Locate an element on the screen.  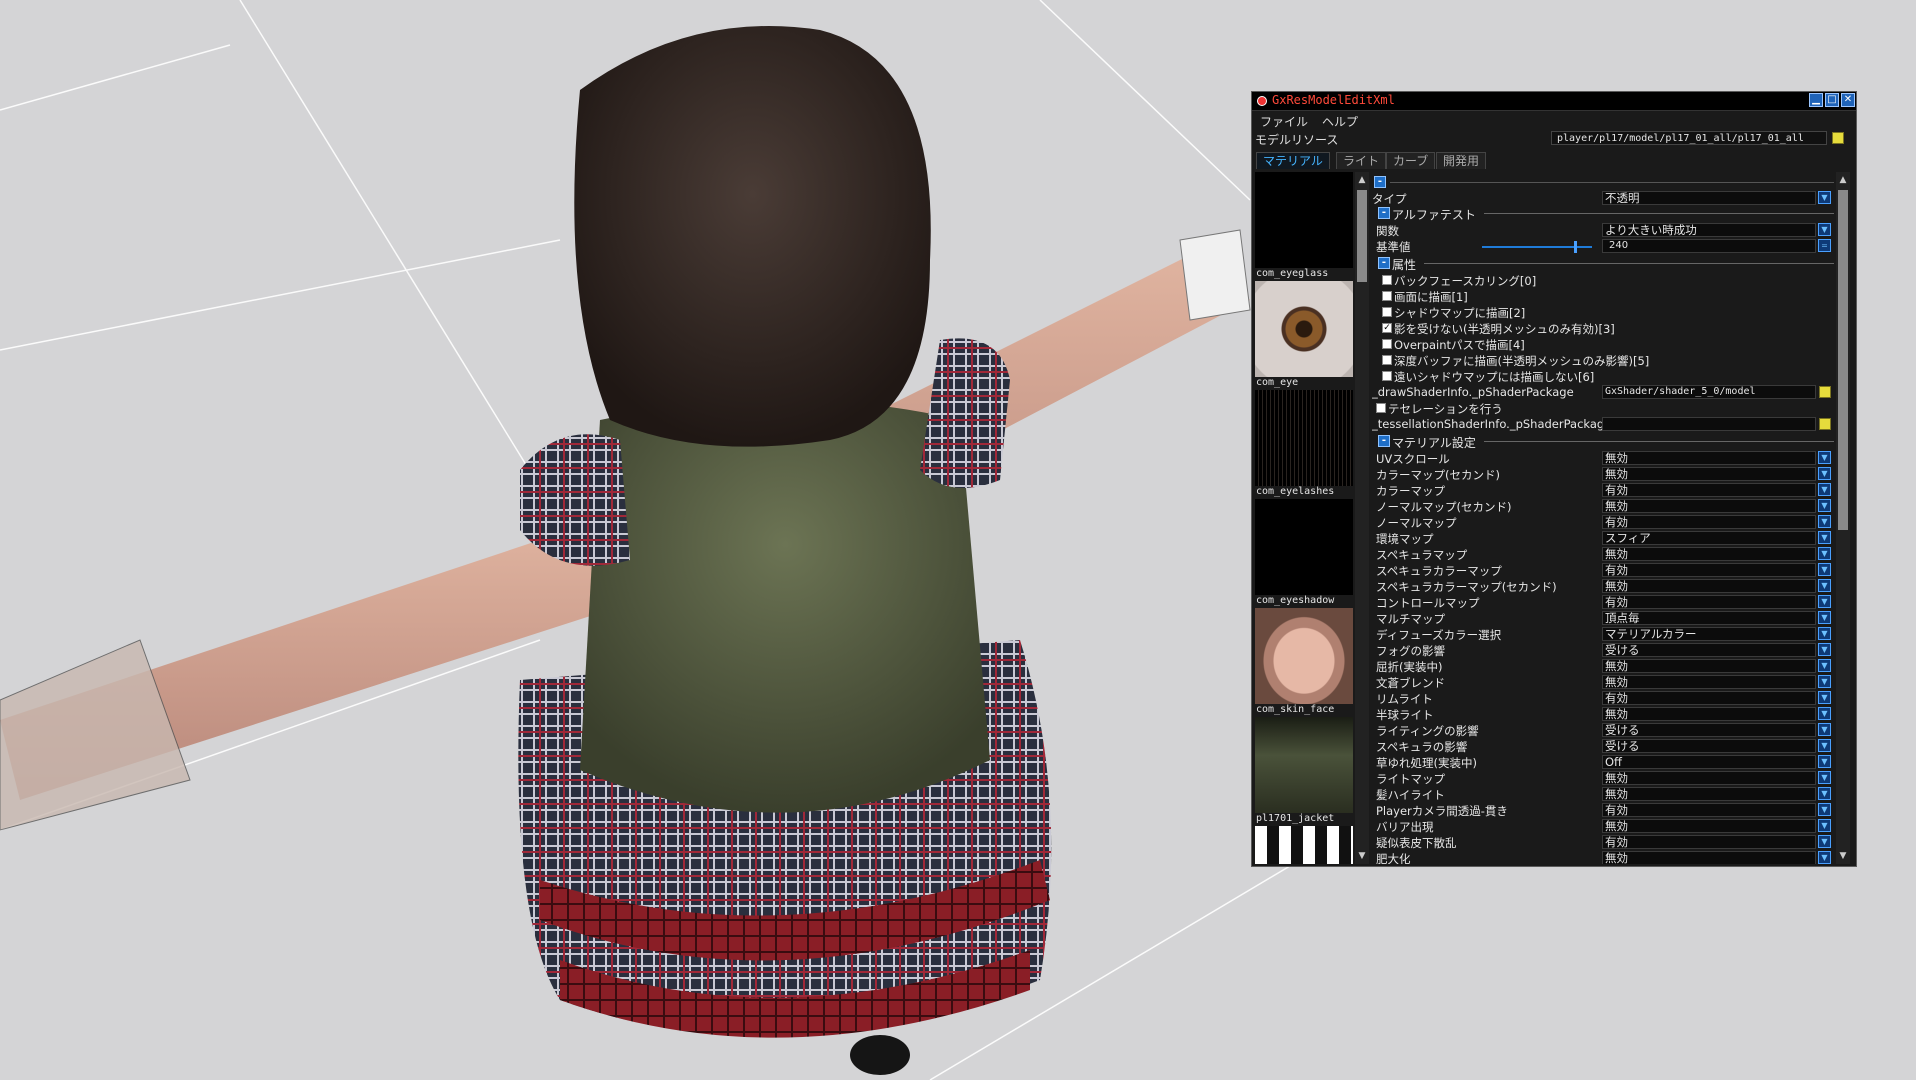
browse-tess-shader-button is located at coordinates (1825, 424).